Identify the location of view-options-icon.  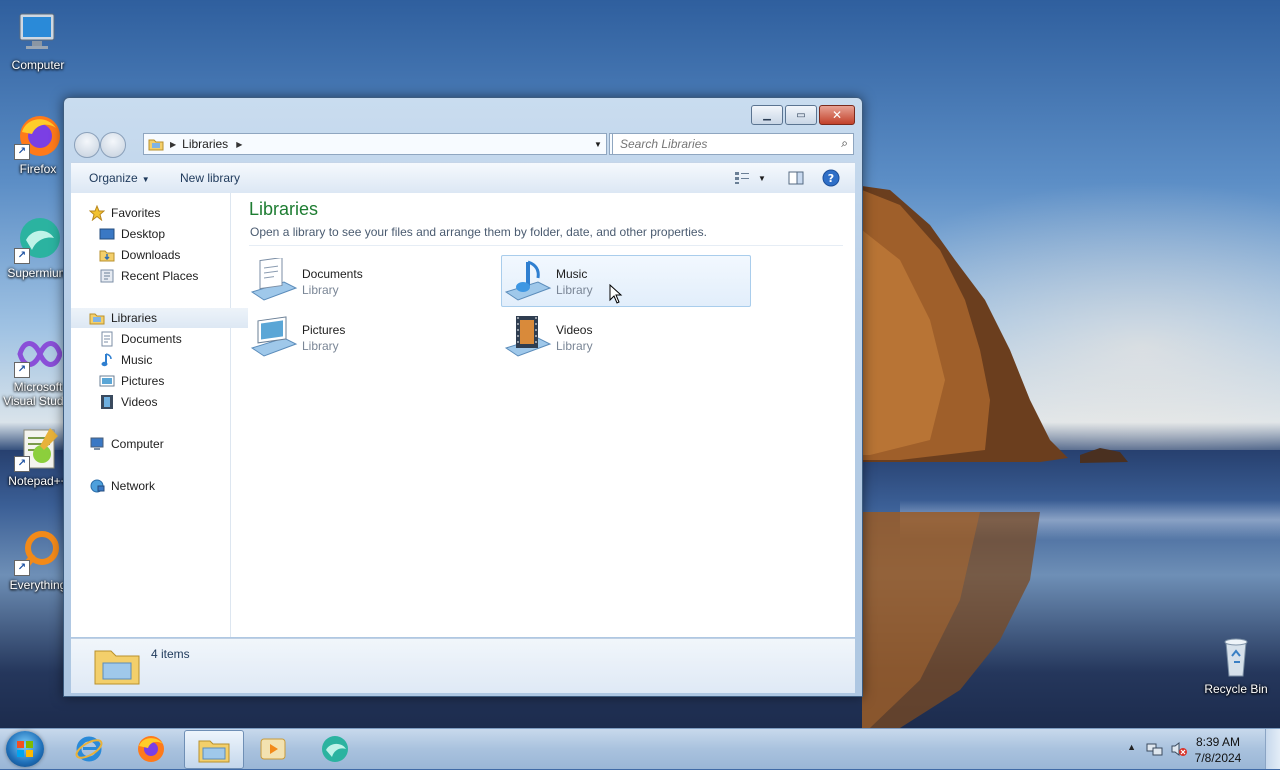
(742, 178).